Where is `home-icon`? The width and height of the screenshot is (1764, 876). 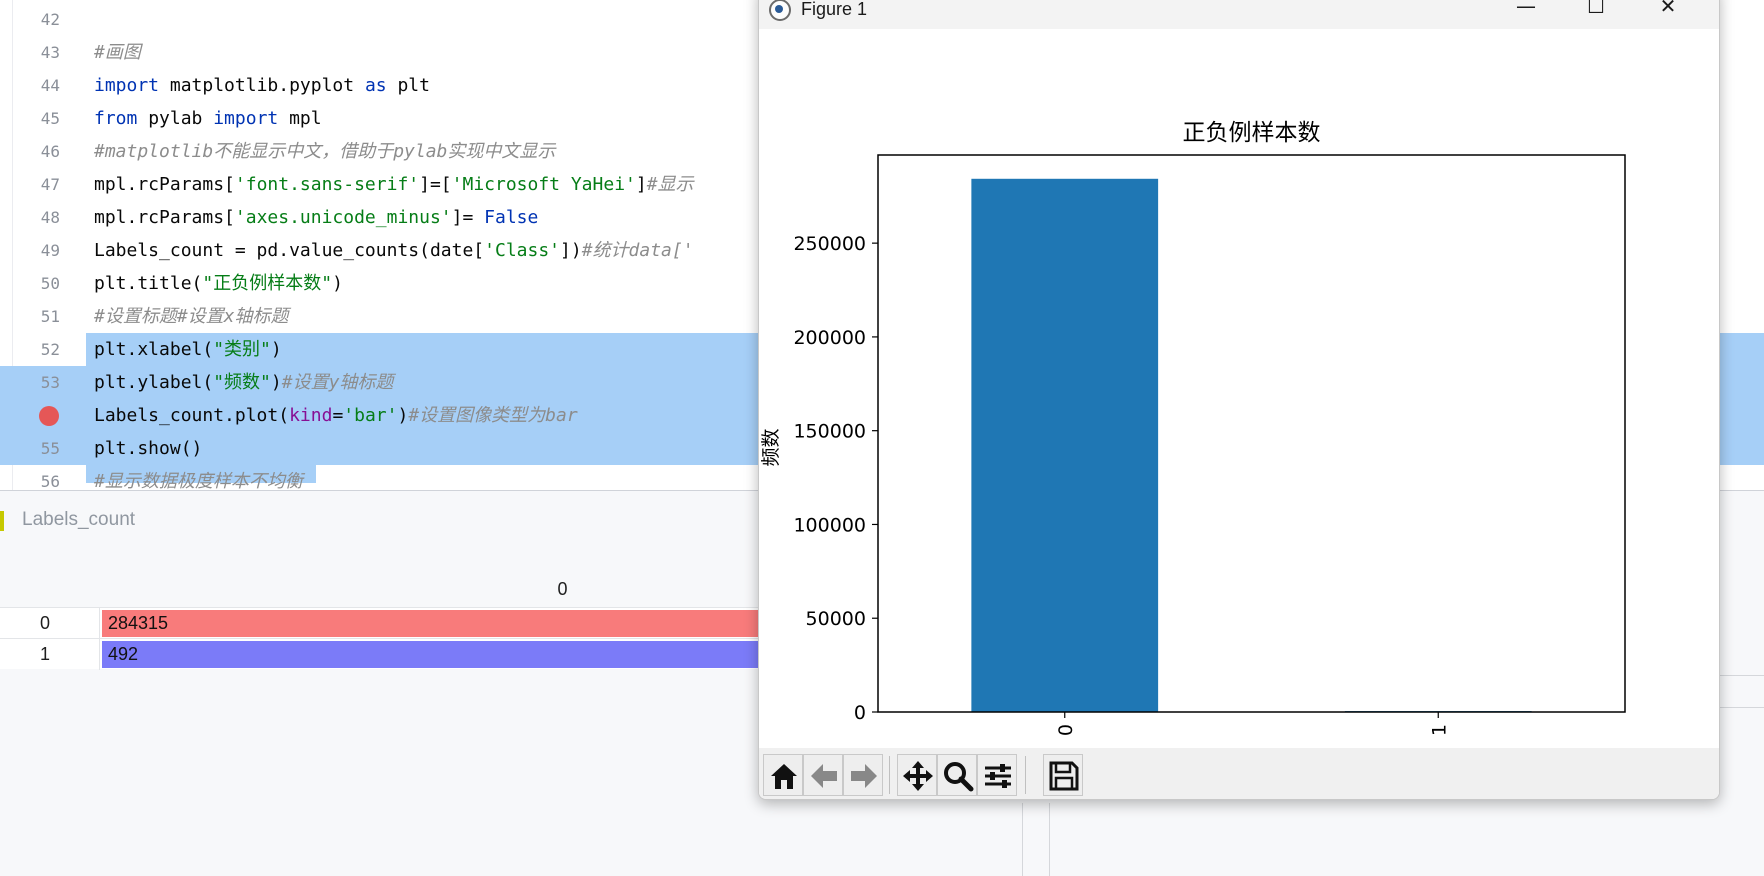 home-icon is located at coordinates (784, 776).